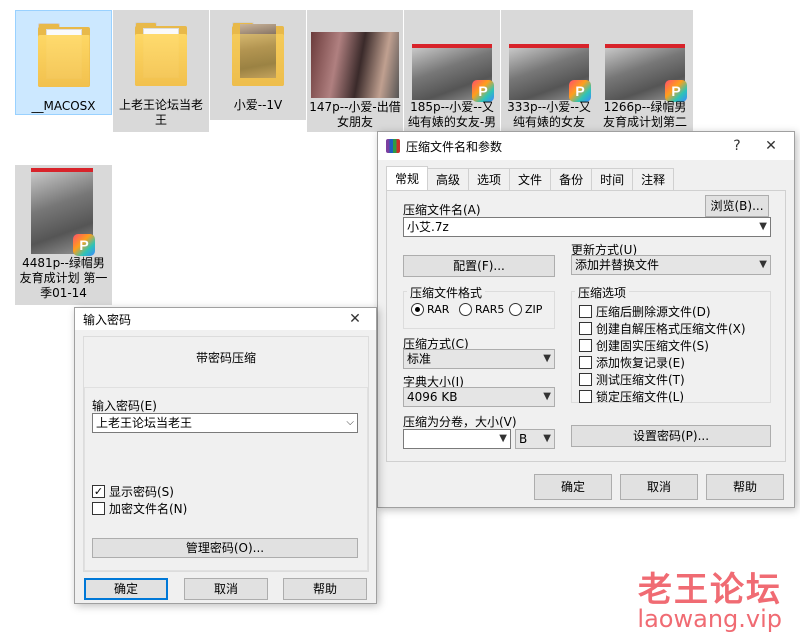 The image size is (800, 643). I want to click on chevron-down-icon: ⌵, so click(350, 423).